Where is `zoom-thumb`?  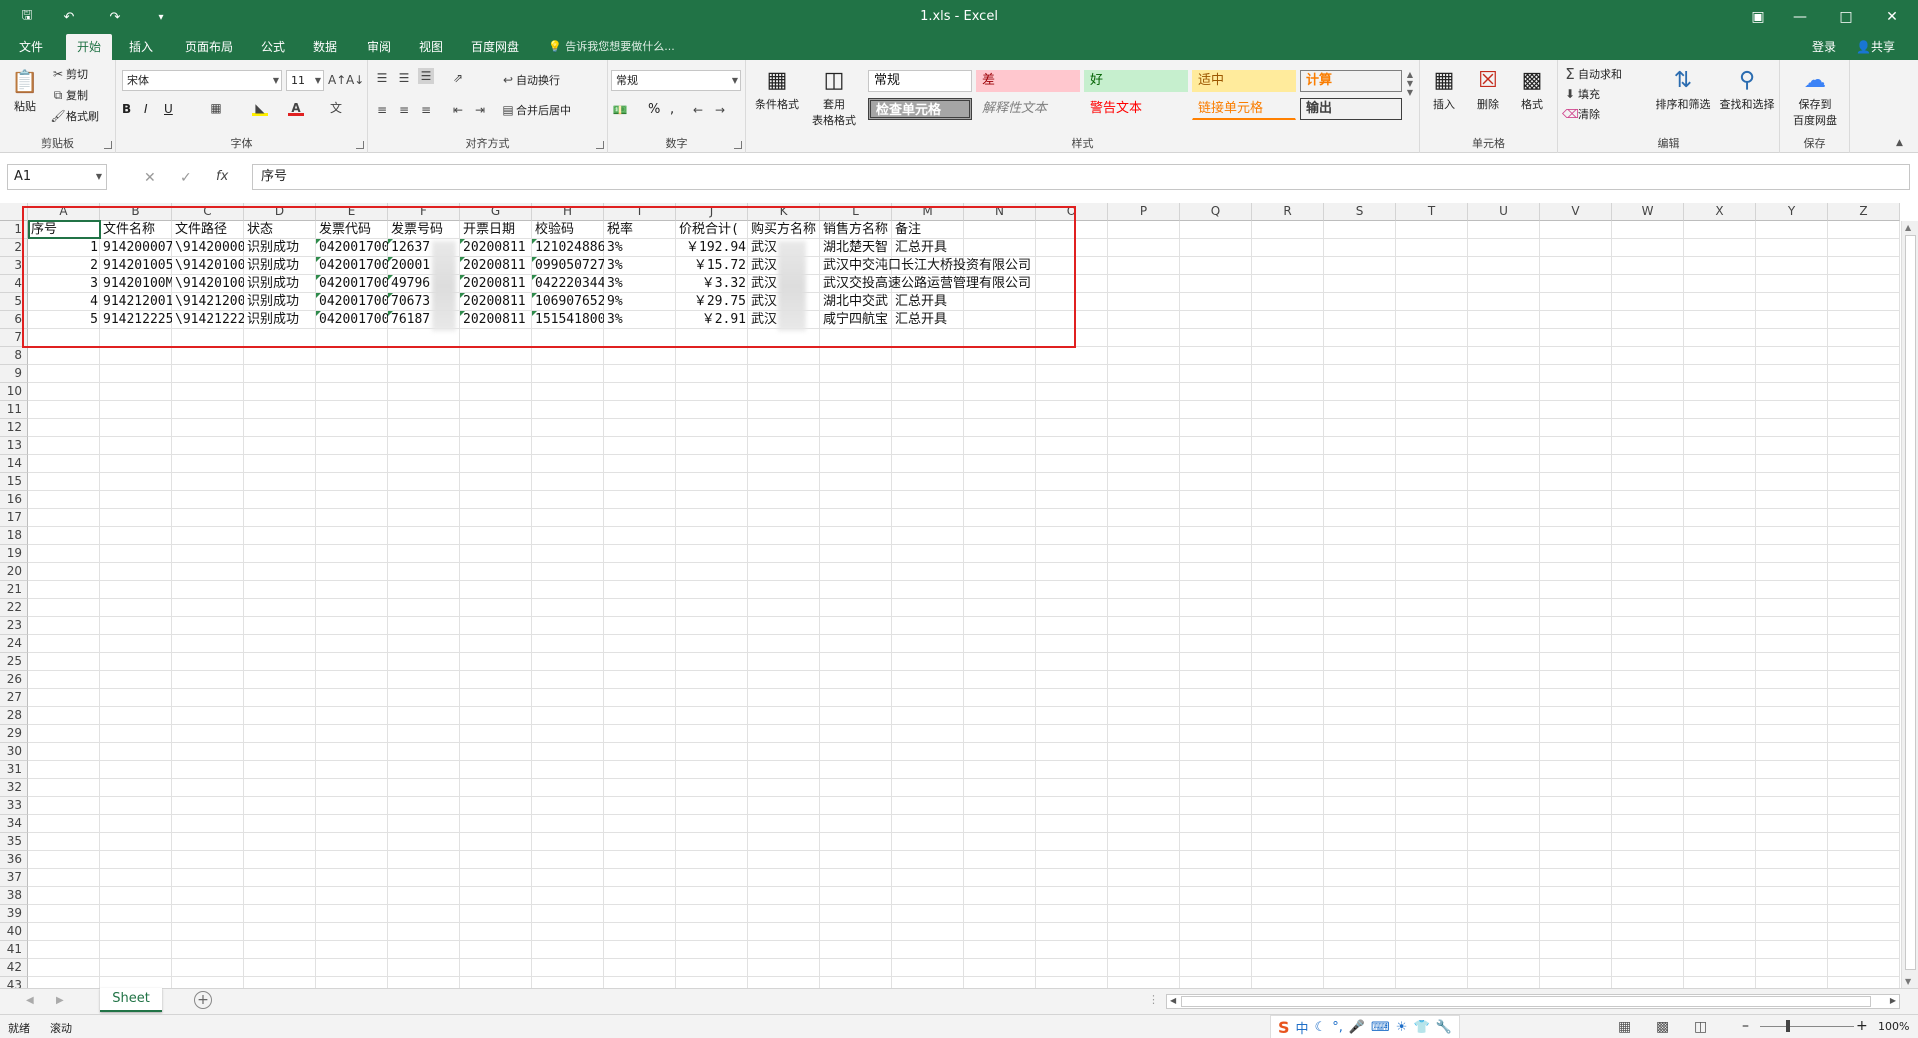
zoom-thumb is located at coordinates (1788, 1026).